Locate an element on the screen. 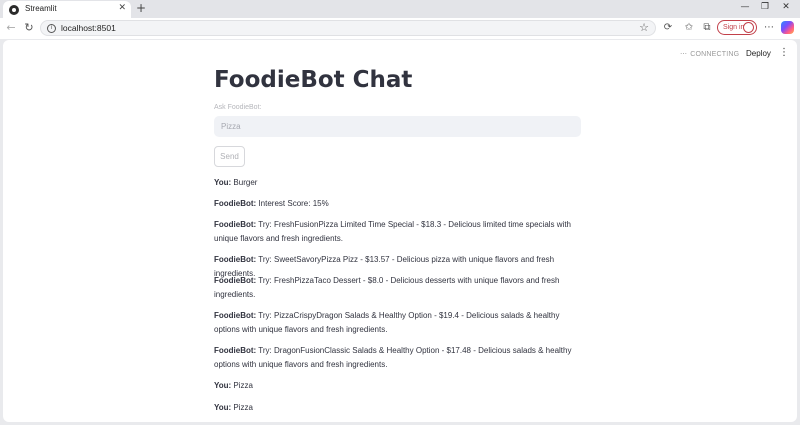 The width and height of the screenshot is (800, 425). chat-message: FoodieBot: Interest Score: 15% is located at coordinates (399, 204).